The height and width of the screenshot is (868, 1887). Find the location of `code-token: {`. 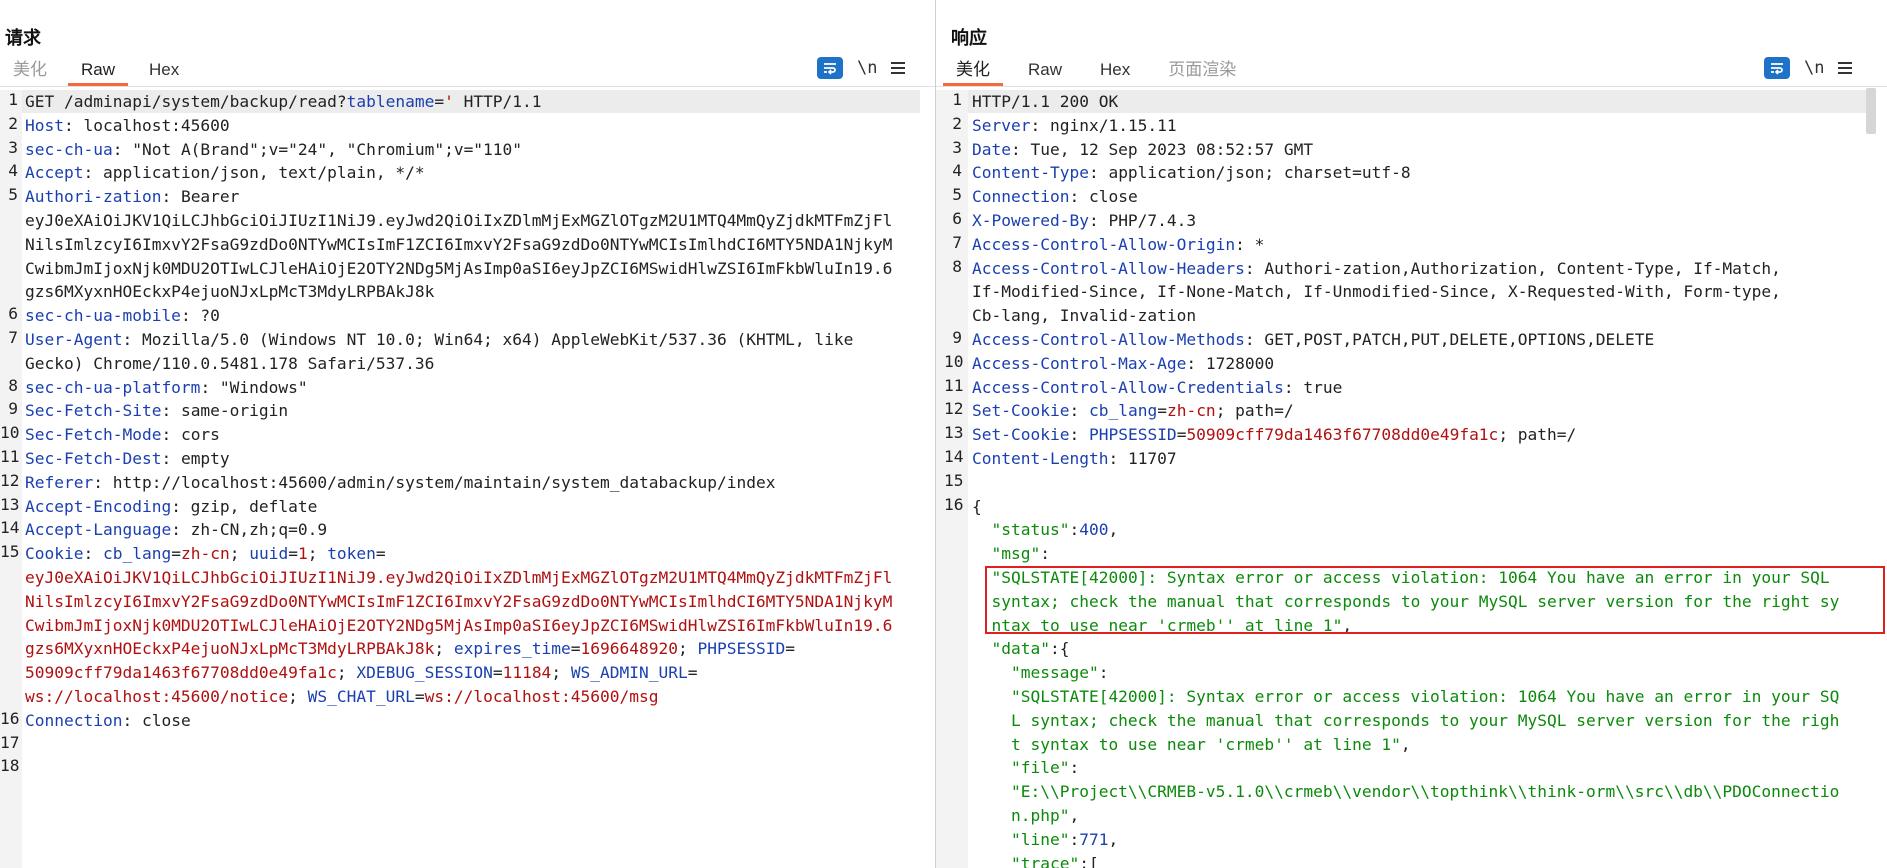

code-token: { is located at coordinates (977, 506).